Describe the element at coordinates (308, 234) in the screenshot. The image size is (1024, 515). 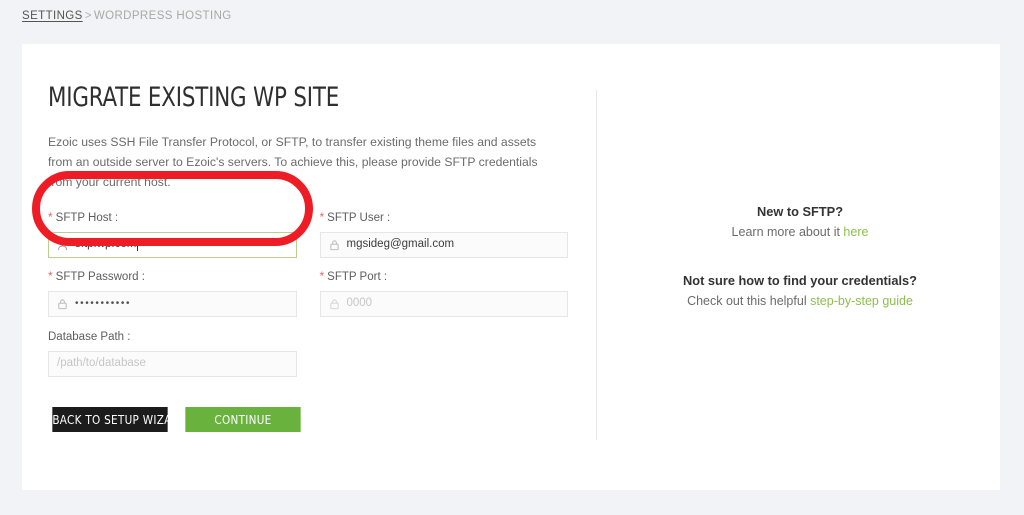
I see `form-row: *SFTP Host : sftp.wp.com *SFTP User :` at that location.